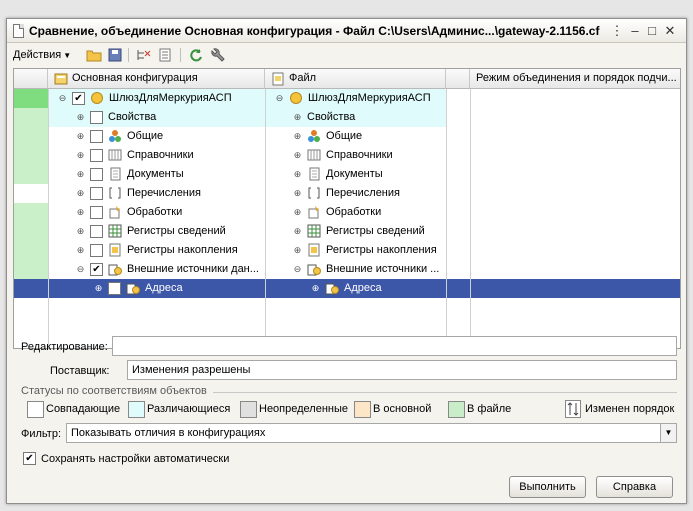  What do you see at coordinates (355, 231) in the screenshot?
I see `file-cell: ⊕ Регистры сведений` at bounding box center [355, 231].